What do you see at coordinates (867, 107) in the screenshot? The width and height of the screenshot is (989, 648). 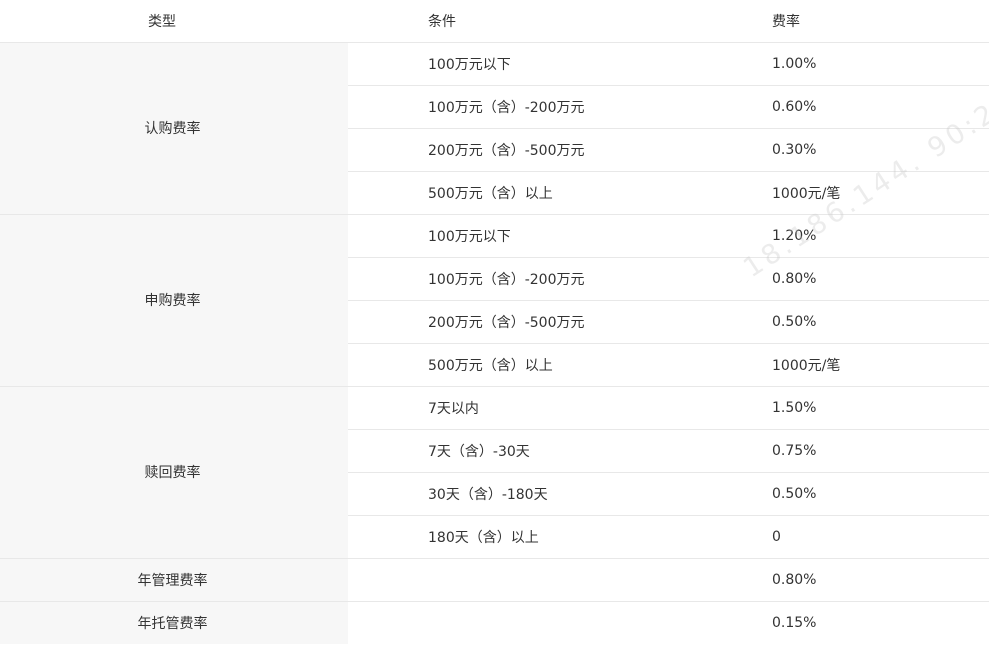 I see `rate-cell: 0.60%` at bounding box center [867, 107].